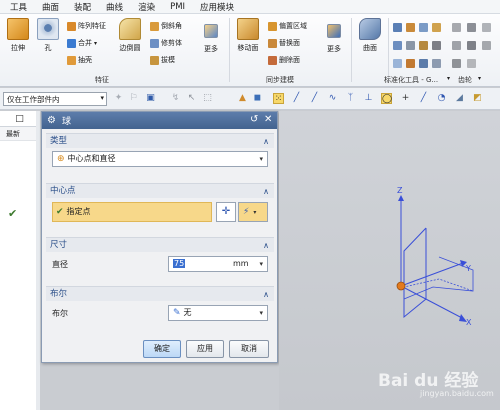 The width and height of the screenshot is (500, 410). What do you see at coordinates (160, 244) in the screenshot?
I see `size-section-header: 尺寸 ∧` at bounding box center [160, 244].